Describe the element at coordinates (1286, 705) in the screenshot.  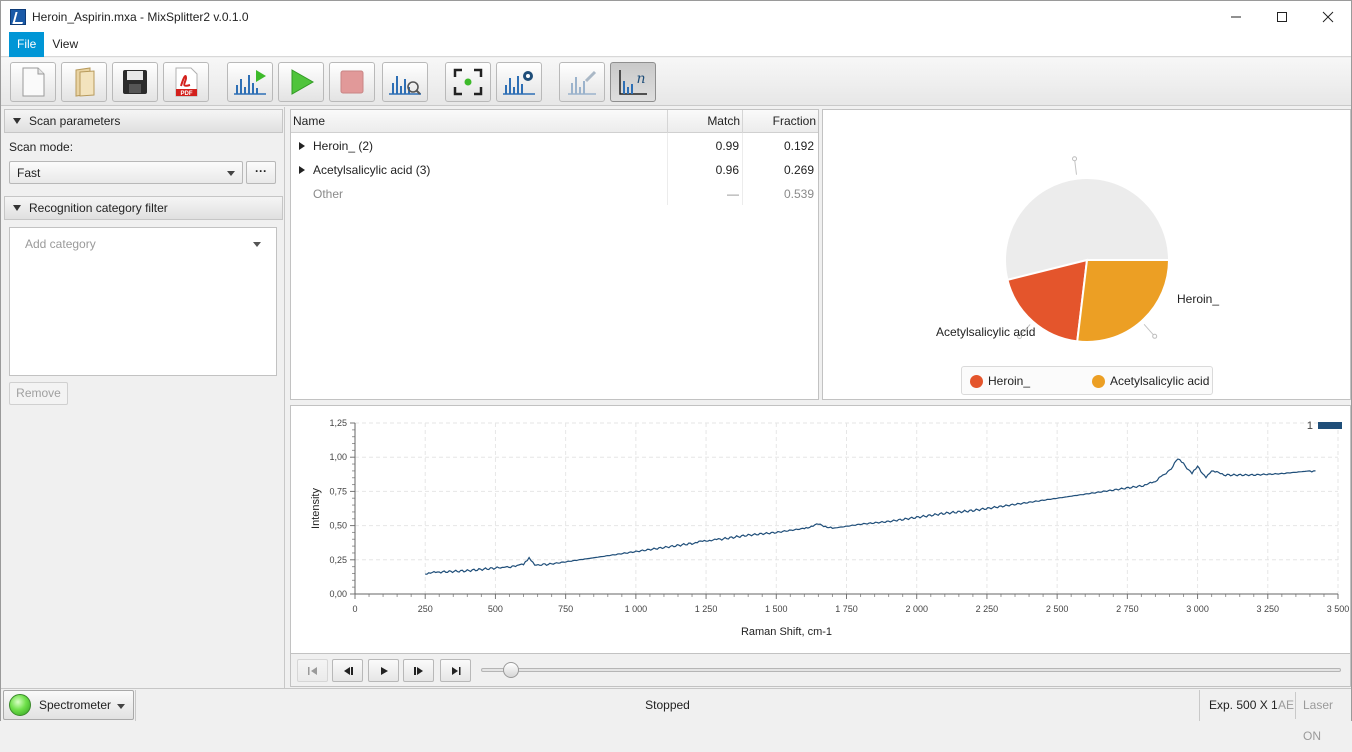
I see `auto-exposure-indicator: AE` at that location.